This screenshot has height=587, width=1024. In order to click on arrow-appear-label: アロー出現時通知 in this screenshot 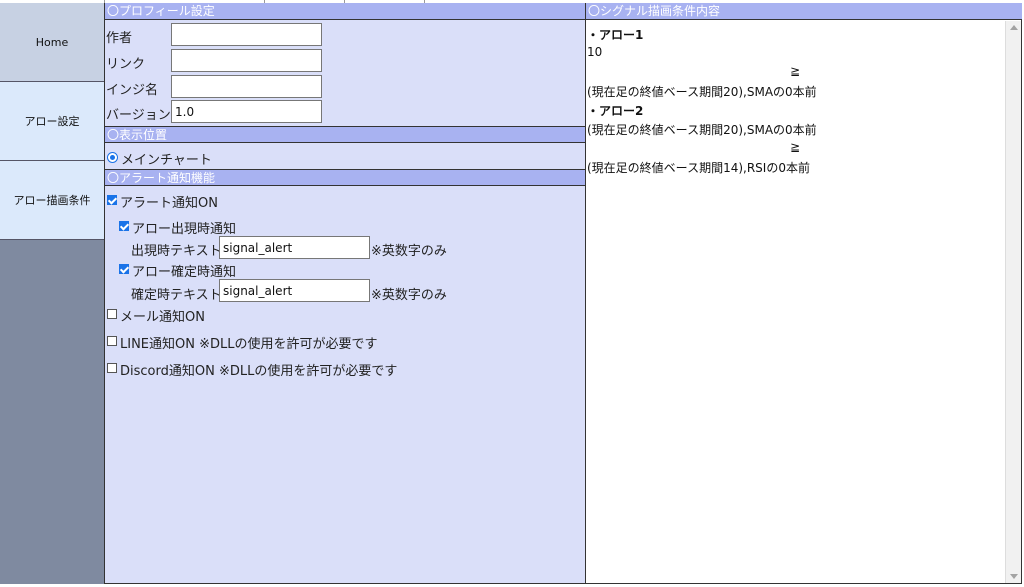, I will do `click(184, 229)`.